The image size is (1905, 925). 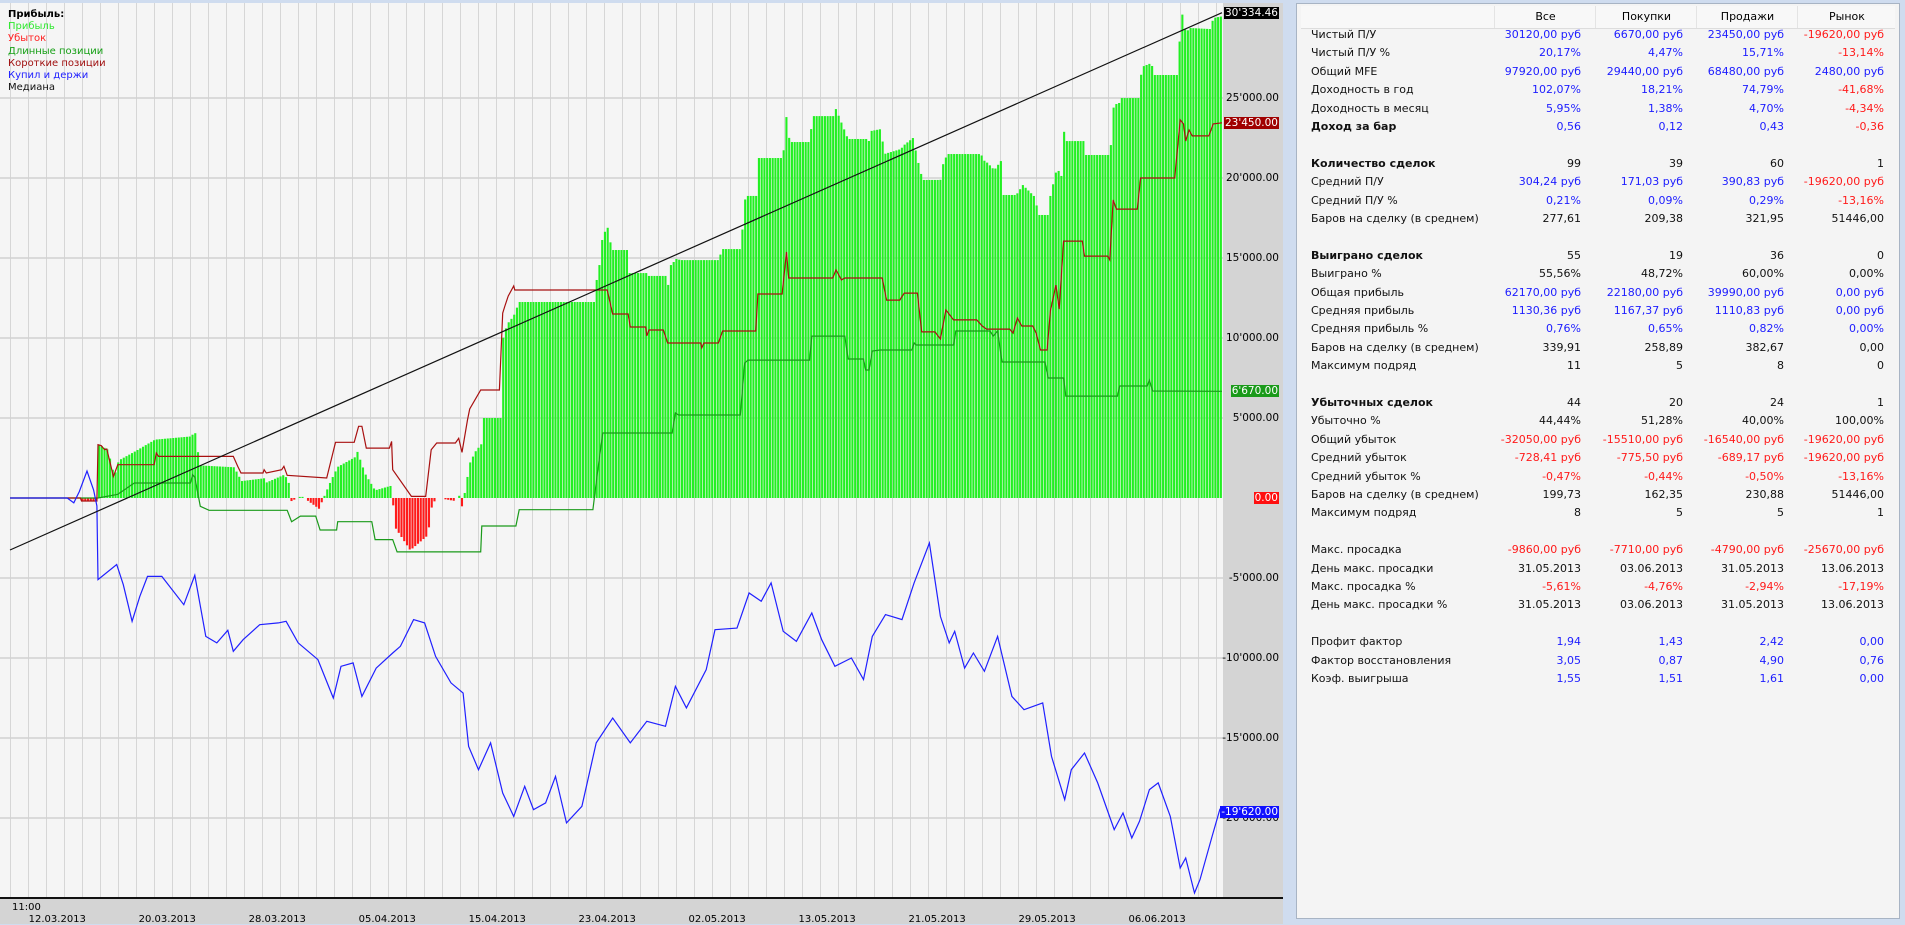 I want to click on cell-value: 0,09%, so click(x=1665, y=200).